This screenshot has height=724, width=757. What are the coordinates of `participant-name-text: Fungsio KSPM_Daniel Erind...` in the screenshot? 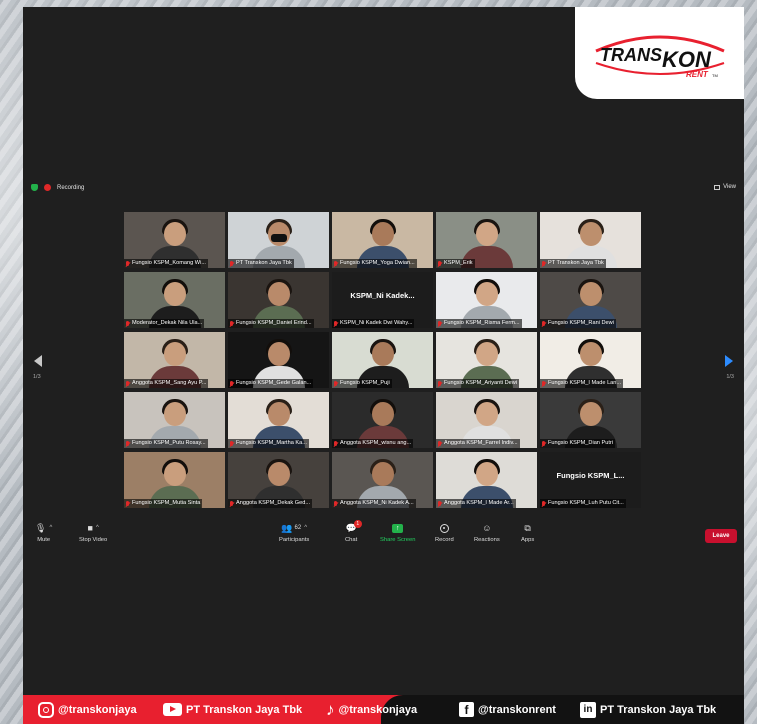 It's located at (274, 323).